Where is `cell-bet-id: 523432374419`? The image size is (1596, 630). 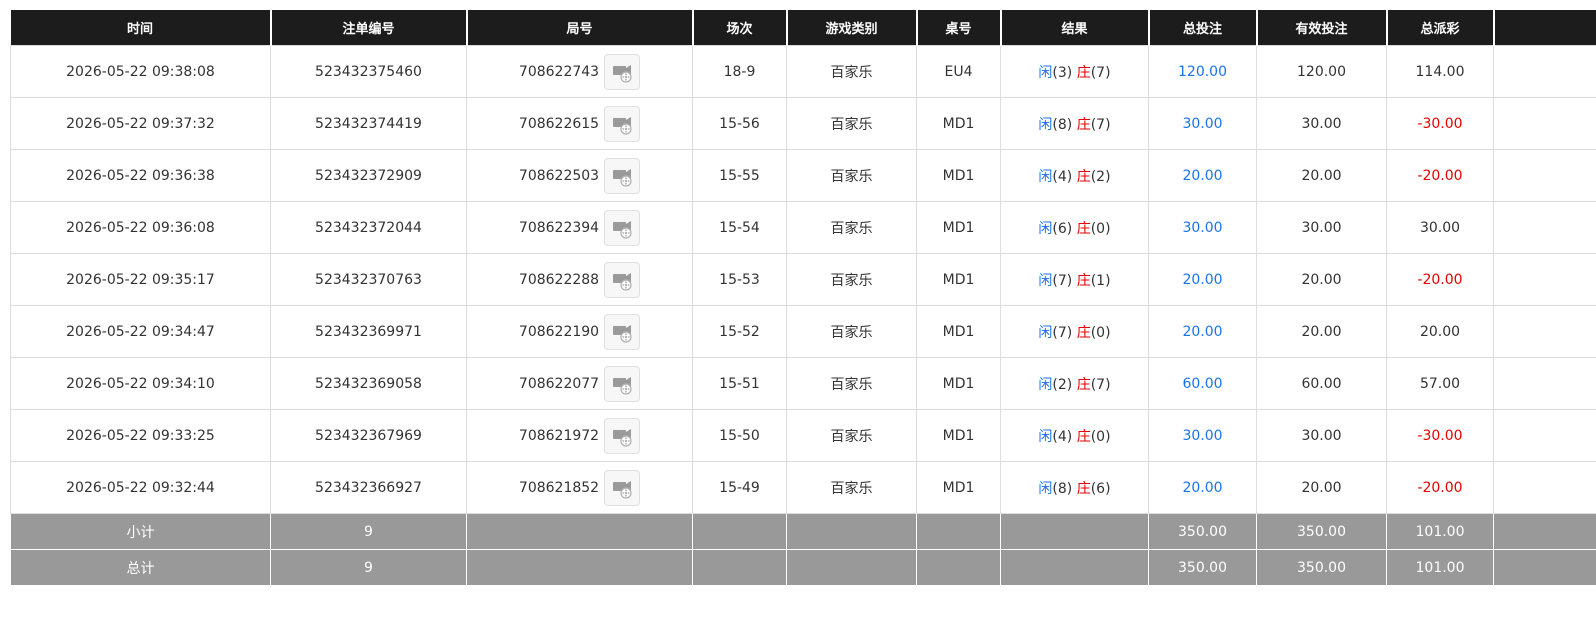 cell-bet-id: 523432374419 is located at coordinates (368, 123).